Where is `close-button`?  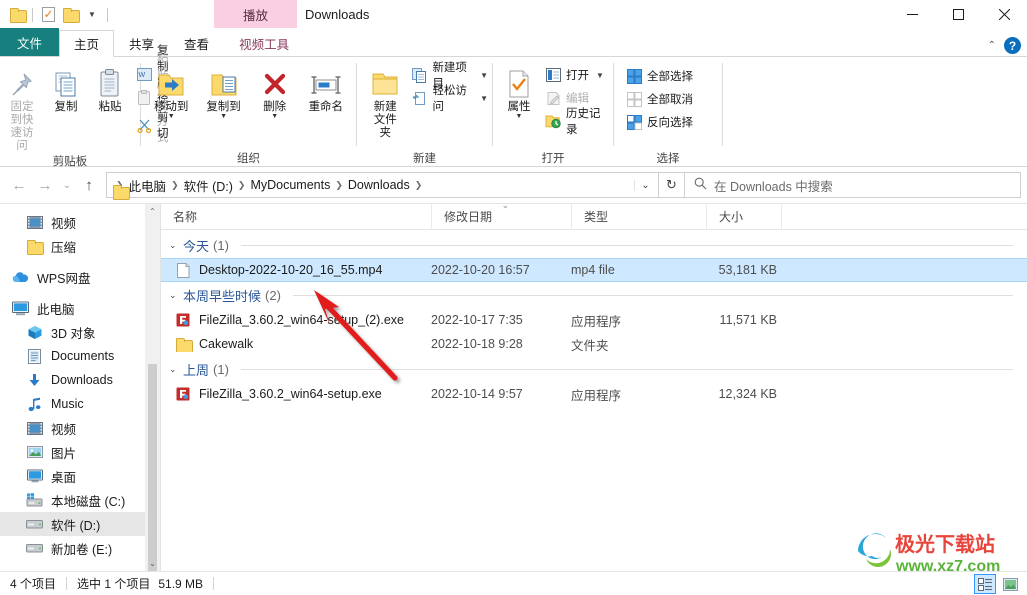
close-button is located at coordinates (1004, 14).